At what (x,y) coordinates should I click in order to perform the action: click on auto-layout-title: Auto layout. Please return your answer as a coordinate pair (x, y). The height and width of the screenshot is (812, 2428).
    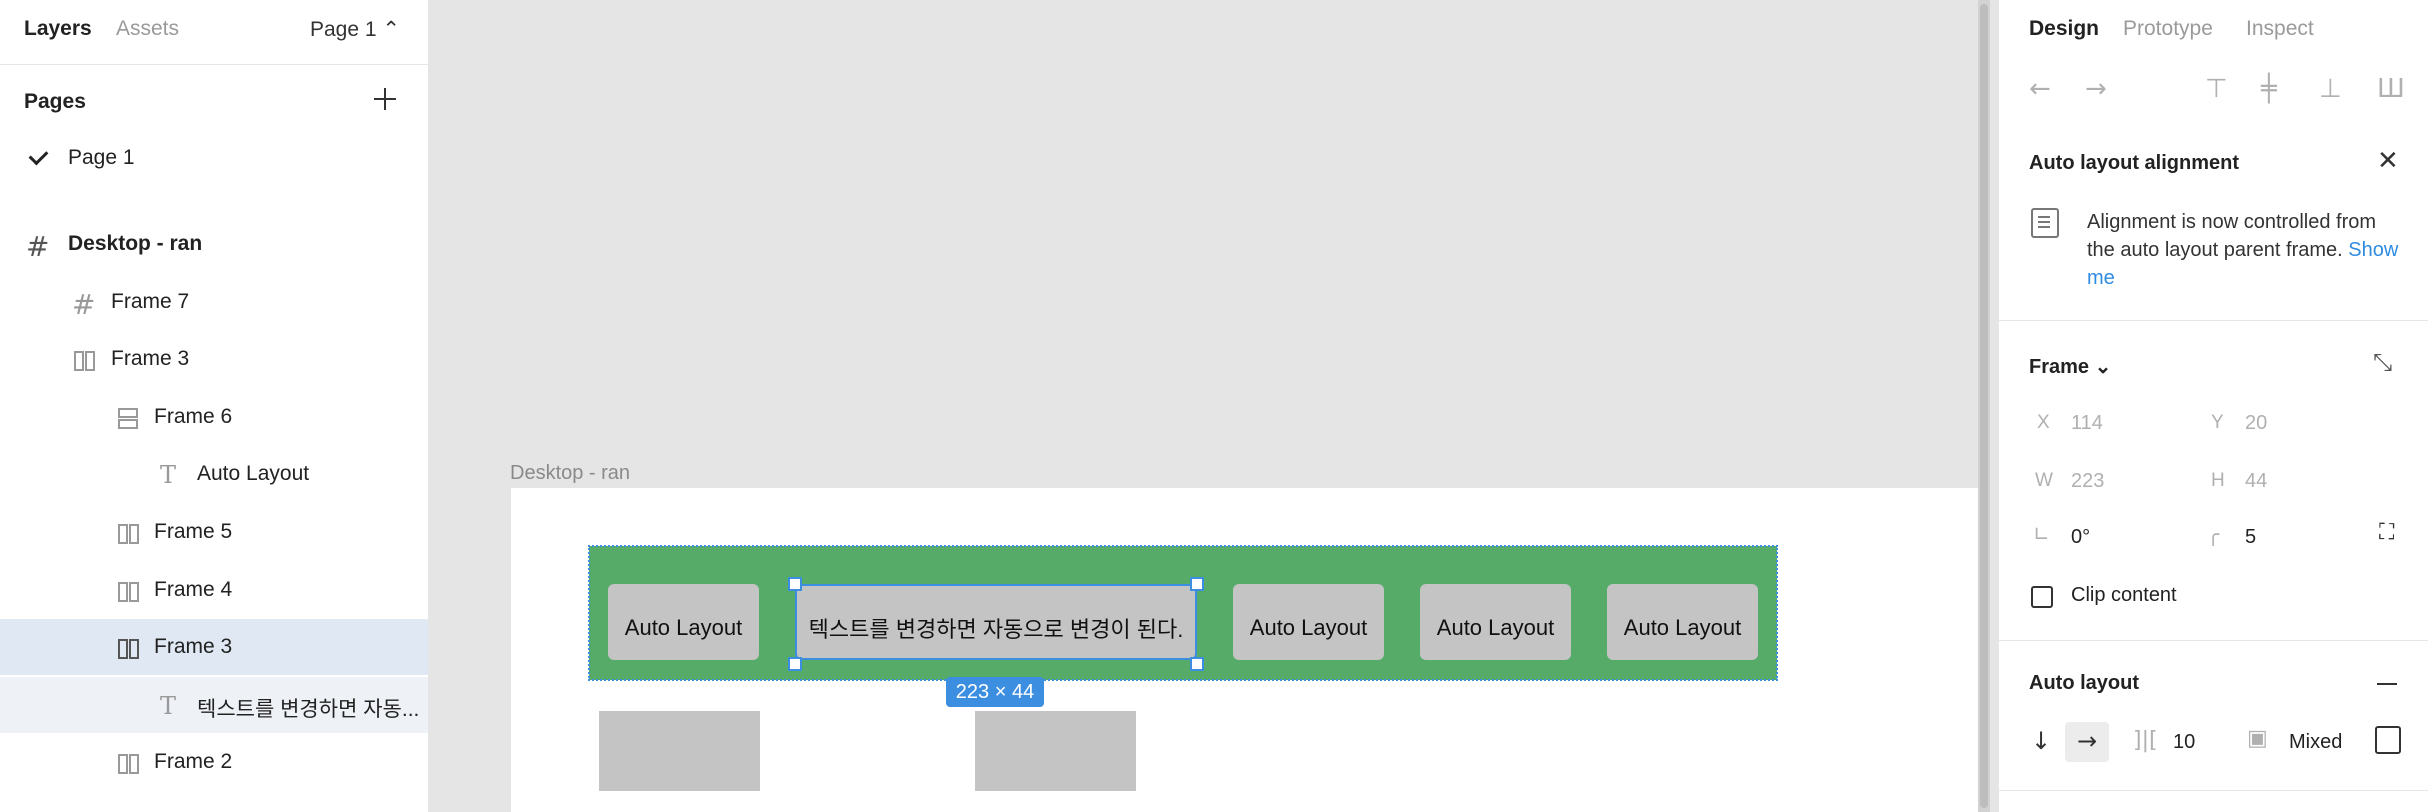
    Looking at the image, I should click on (2084, 683).